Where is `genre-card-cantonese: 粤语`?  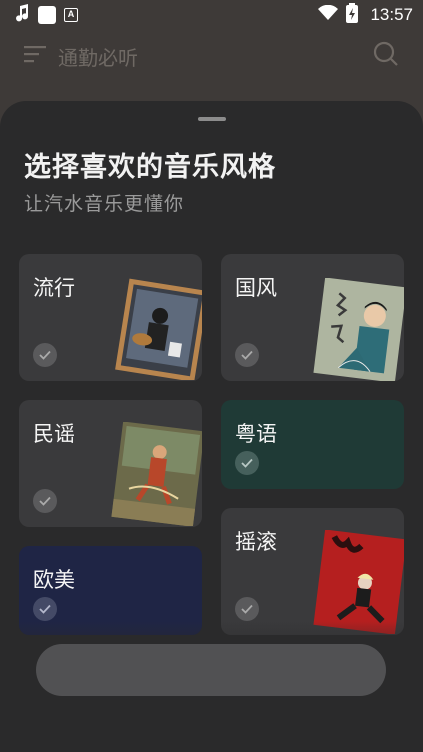 genre-card-cantonese: 粤语 is located at coordinates (312, 444).